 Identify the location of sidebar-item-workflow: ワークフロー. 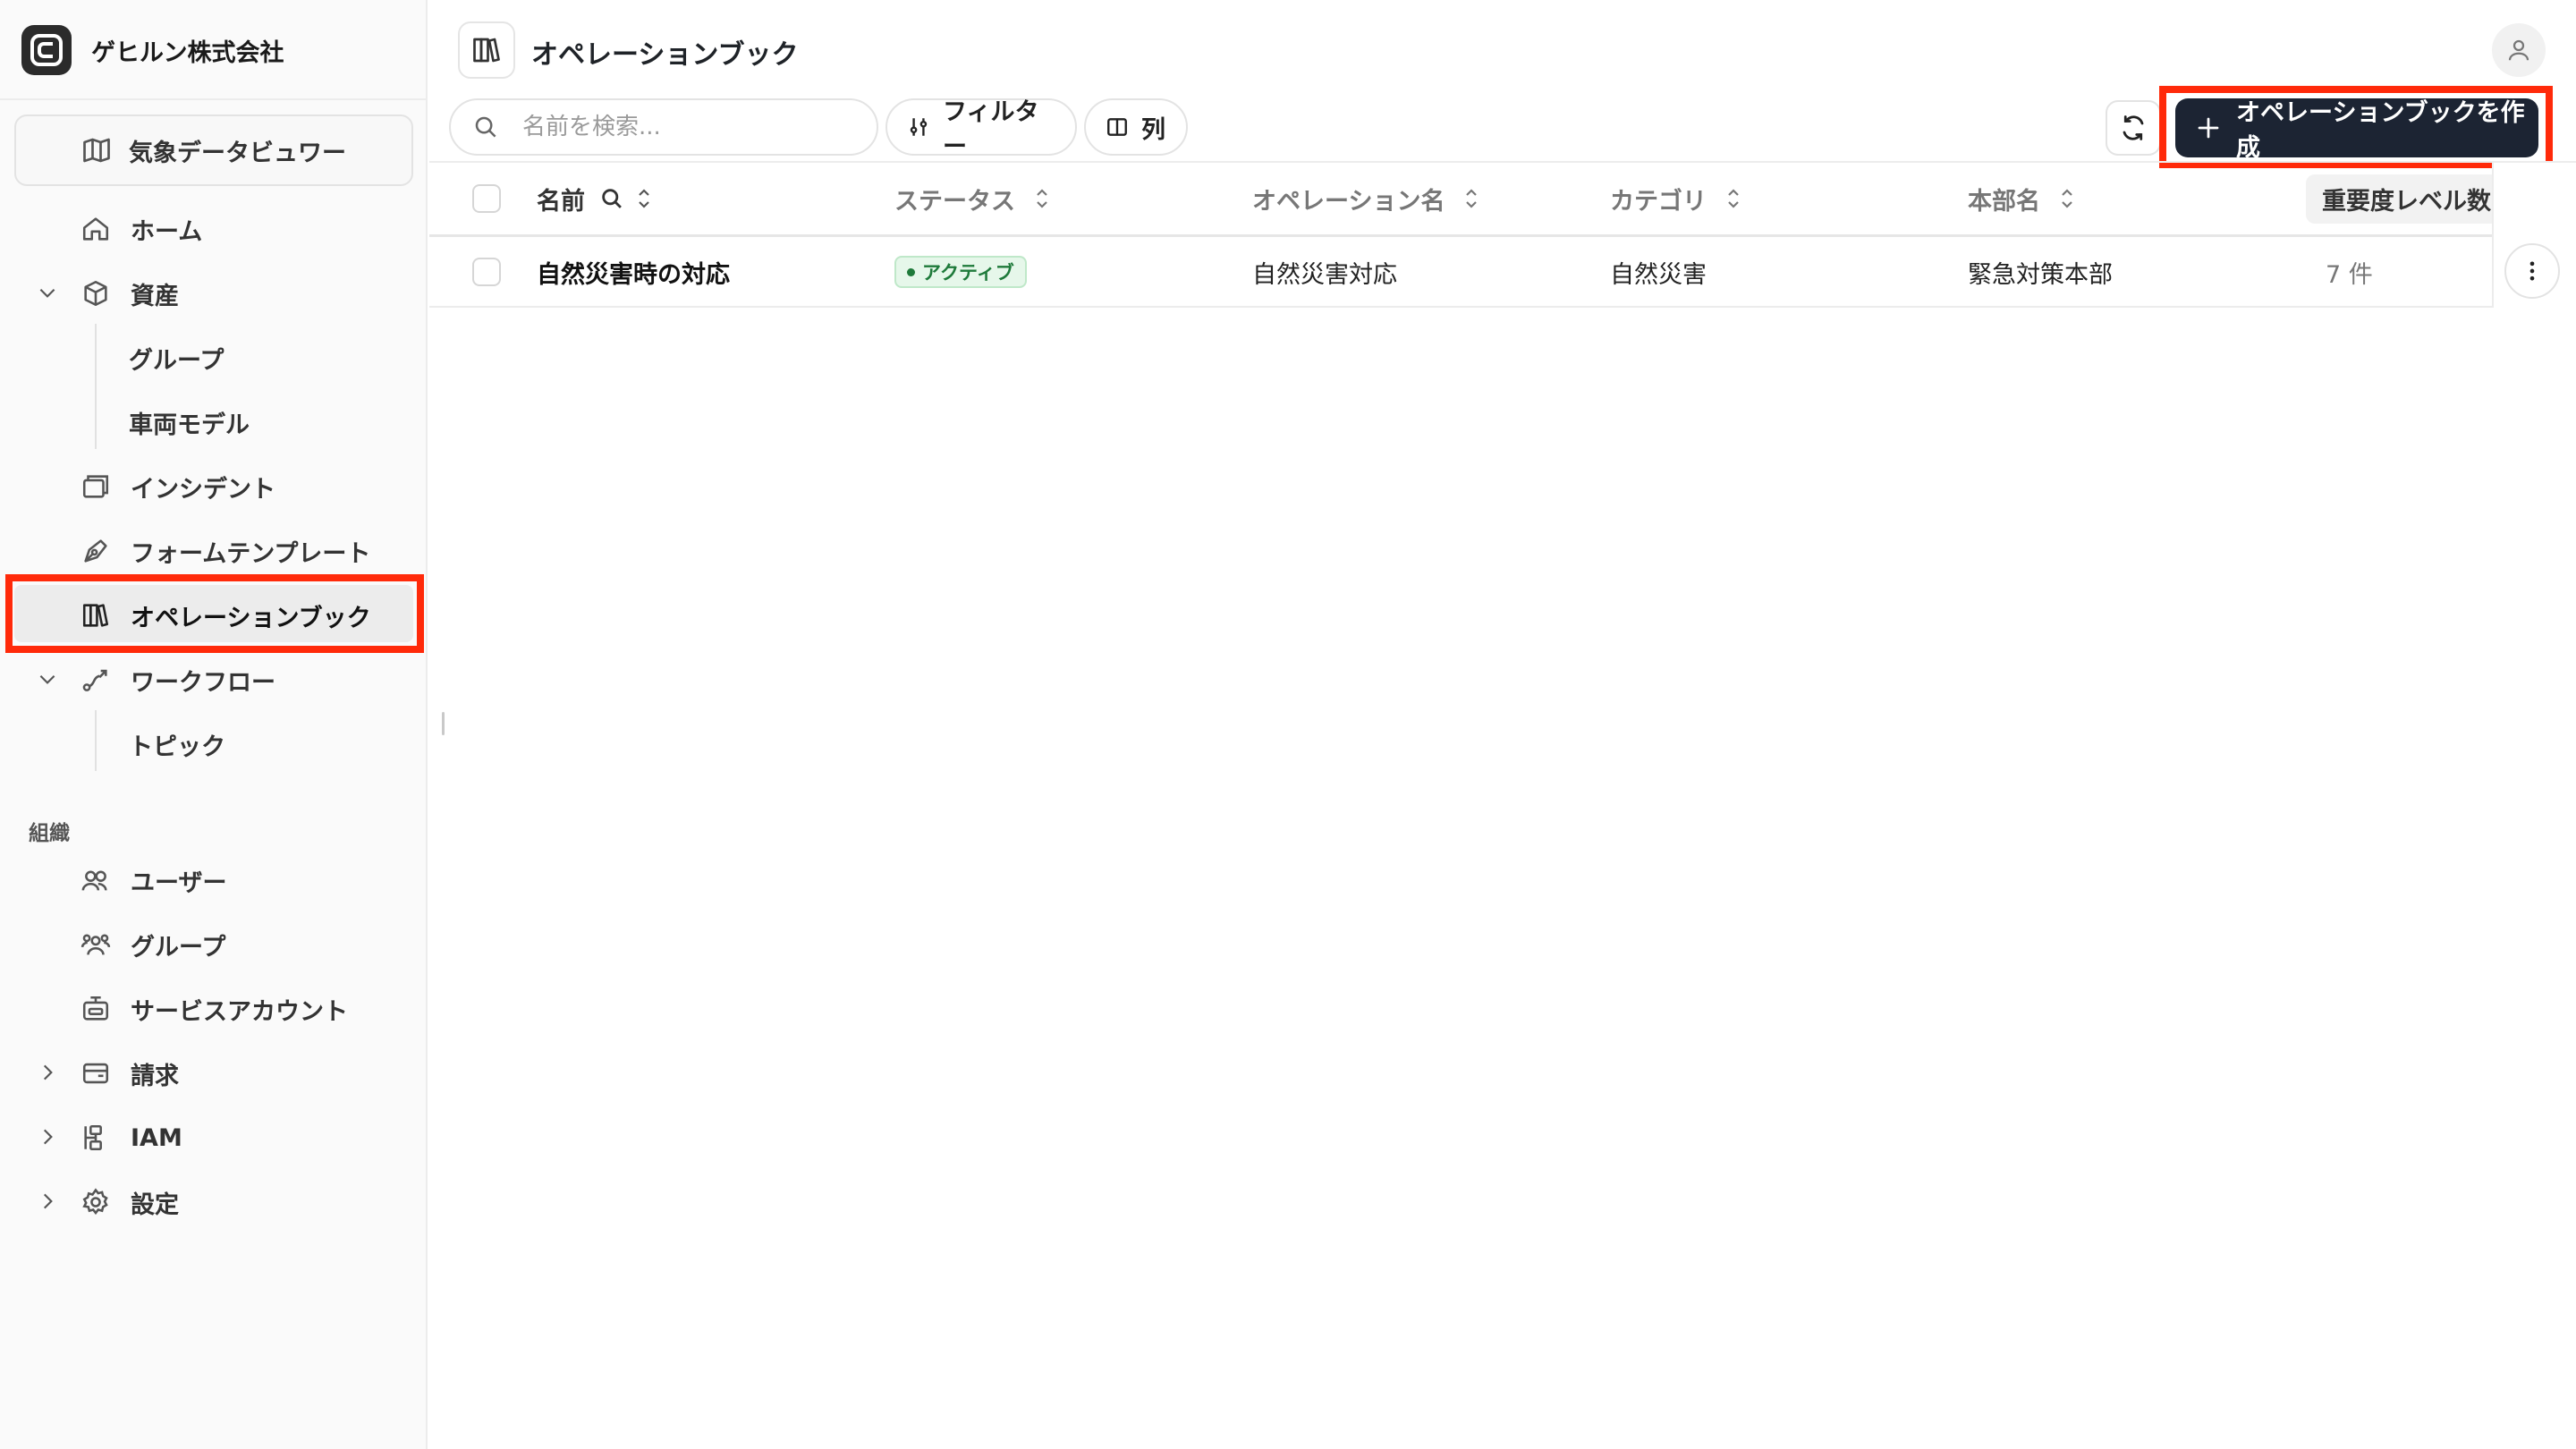
(177, 679).